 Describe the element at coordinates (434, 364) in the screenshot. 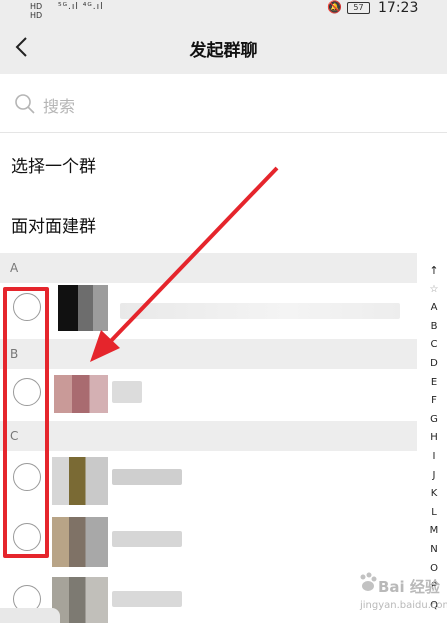

I see `index-letter: D` at that location.